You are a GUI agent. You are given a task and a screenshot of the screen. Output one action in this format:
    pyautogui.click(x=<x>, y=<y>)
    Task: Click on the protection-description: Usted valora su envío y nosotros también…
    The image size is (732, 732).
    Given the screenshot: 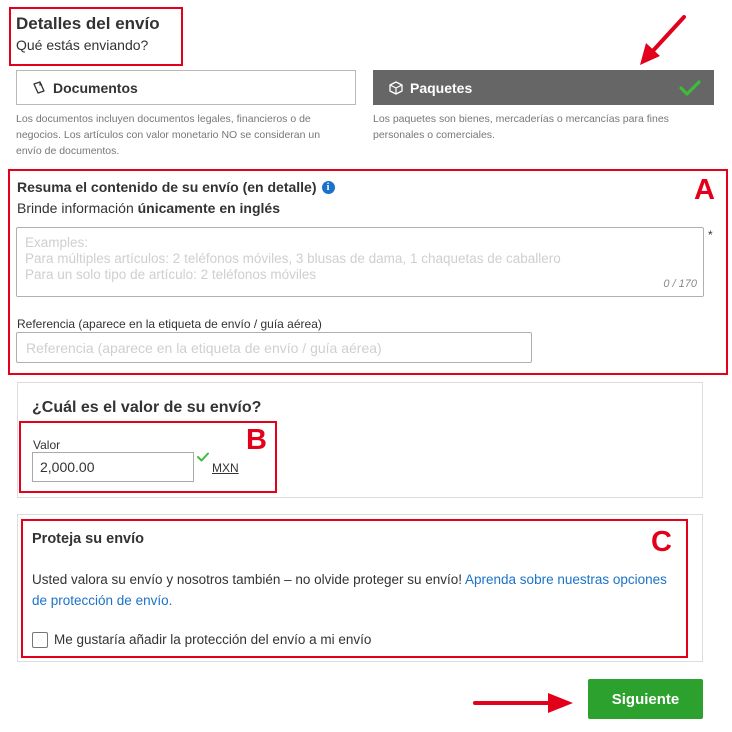 What is the action you would take?
    pyautogui.click(x=249, y=579)
    